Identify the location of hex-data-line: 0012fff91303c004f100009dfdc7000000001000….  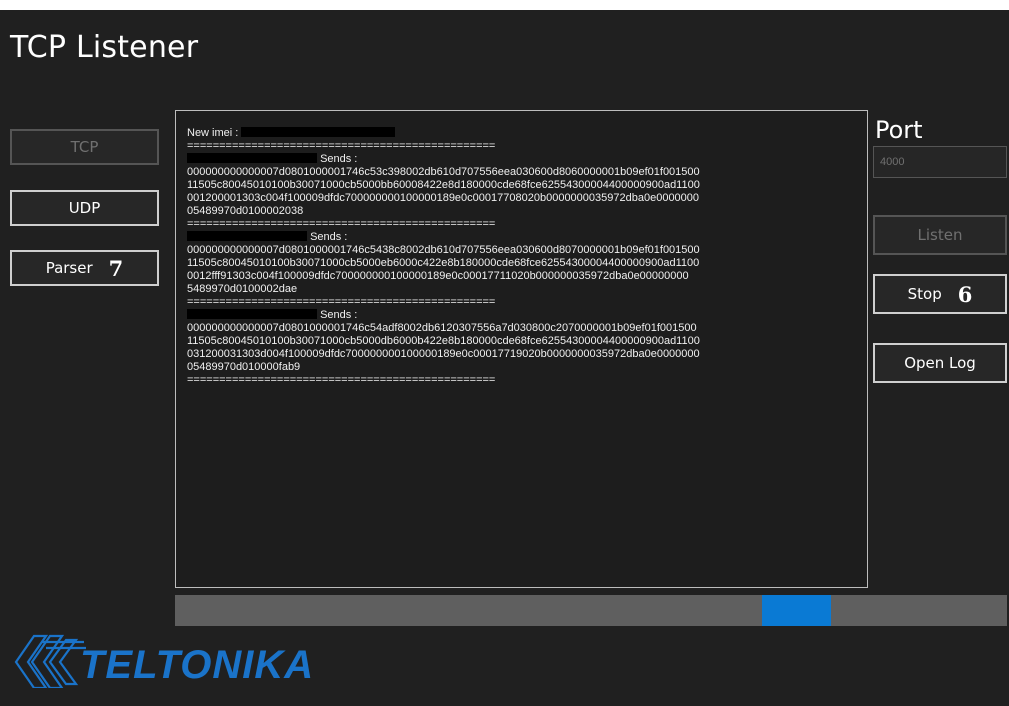
(438, 276).